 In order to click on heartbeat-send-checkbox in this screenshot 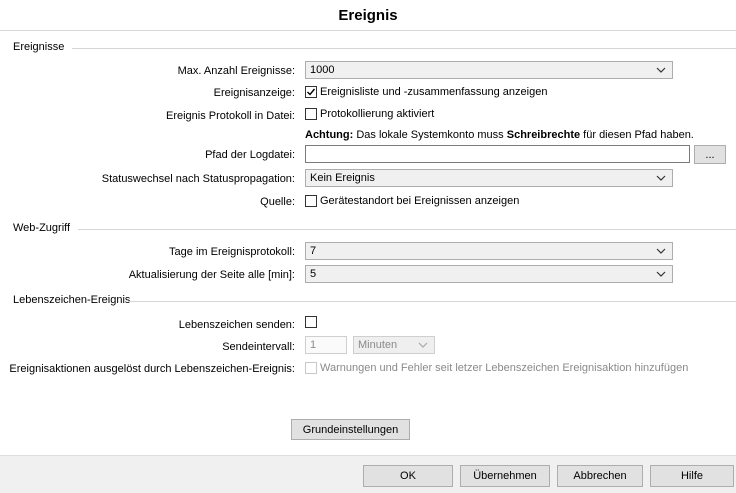, I will do `click(311, 322)`.